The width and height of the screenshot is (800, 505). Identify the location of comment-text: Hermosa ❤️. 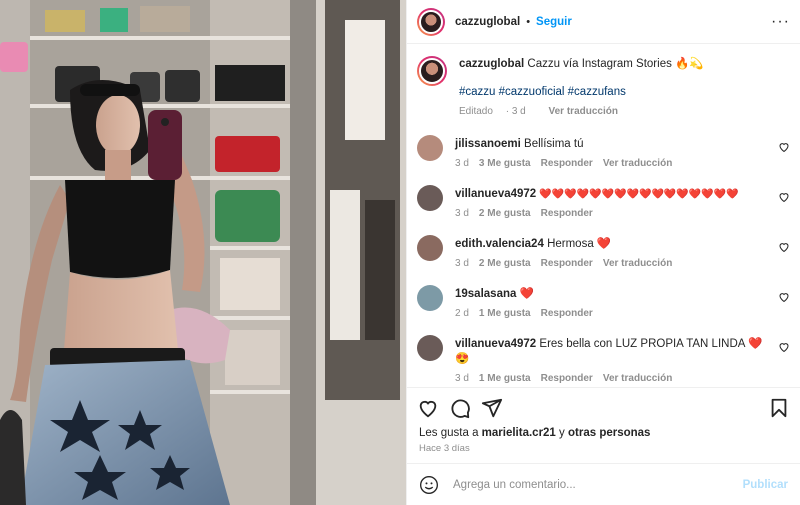
(579, 244).